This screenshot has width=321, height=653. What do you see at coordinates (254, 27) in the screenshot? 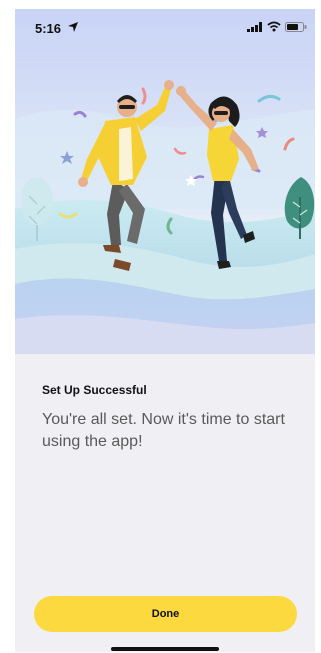
I see `cellular-signal-icon` at bounding box center [254, 27].